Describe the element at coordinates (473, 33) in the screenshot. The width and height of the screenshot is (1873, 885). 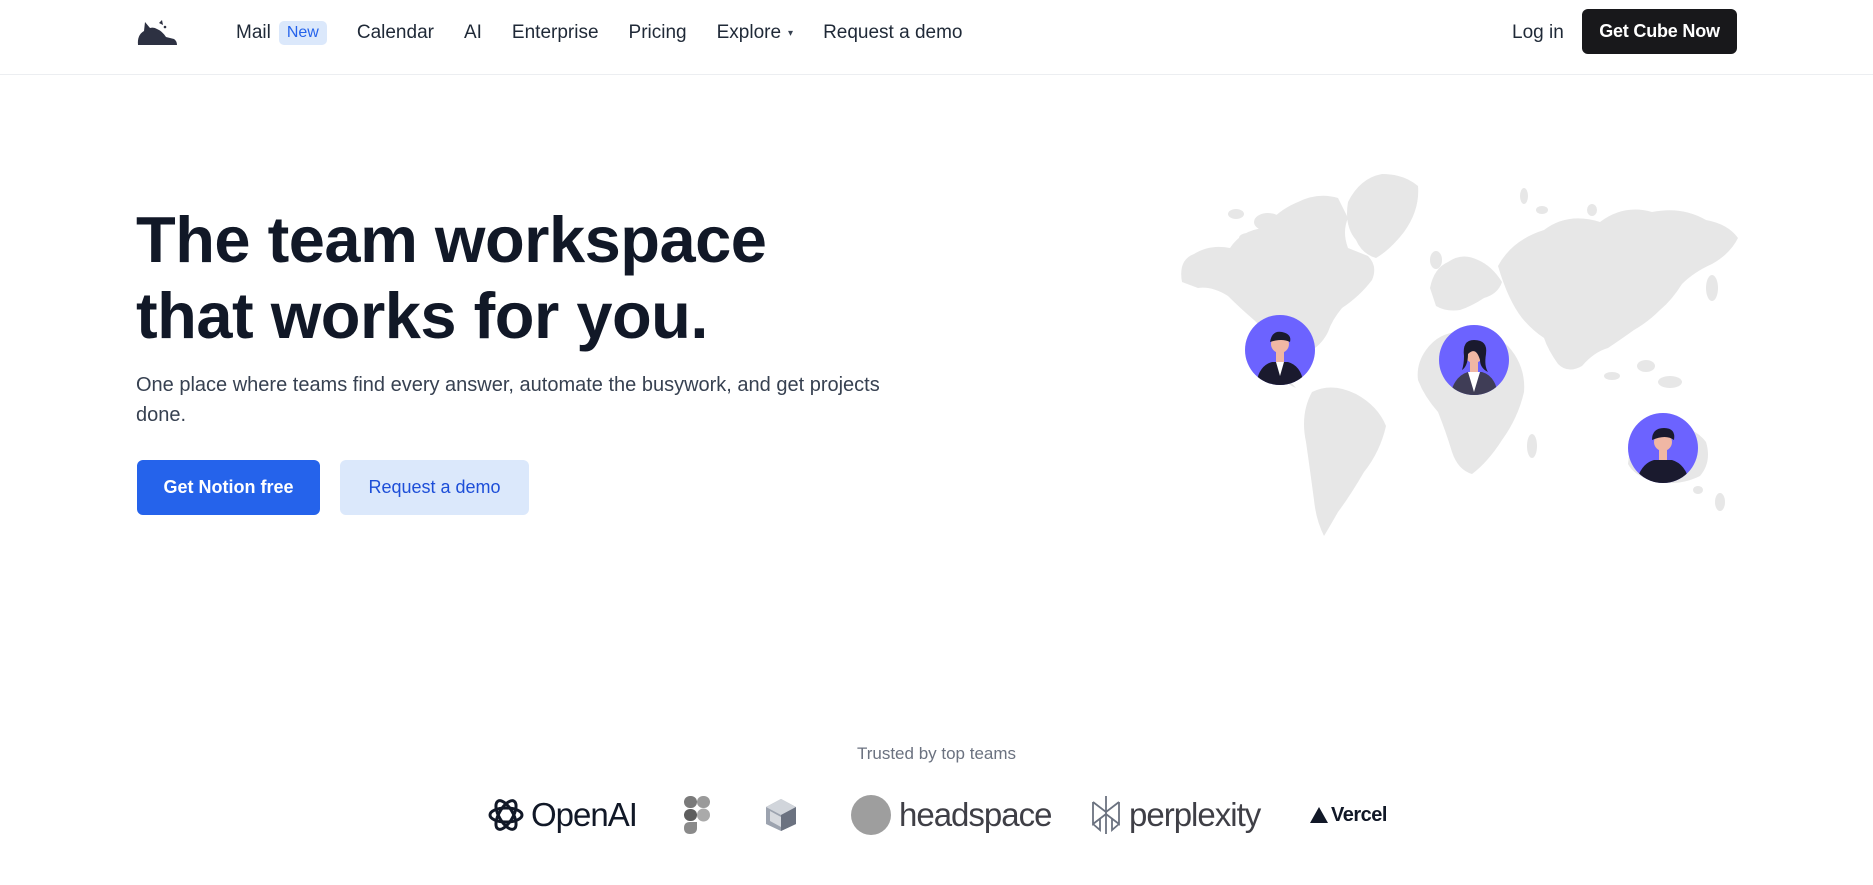
I see `nav-item-ai: AI` at that location.